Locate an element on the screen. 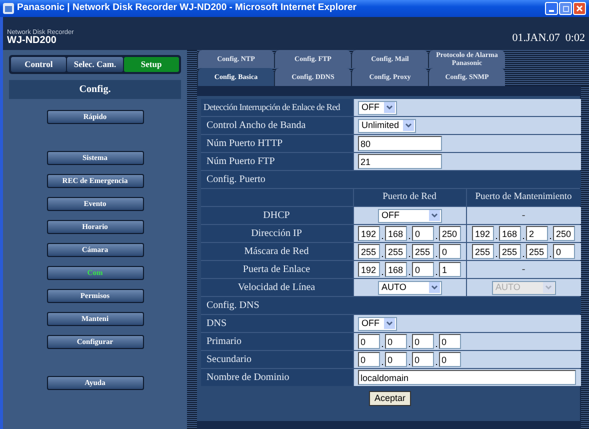 The height and width of the screenshot is (429, 589). section-heading: Config. Puerto is located at coordinates (390, 179).